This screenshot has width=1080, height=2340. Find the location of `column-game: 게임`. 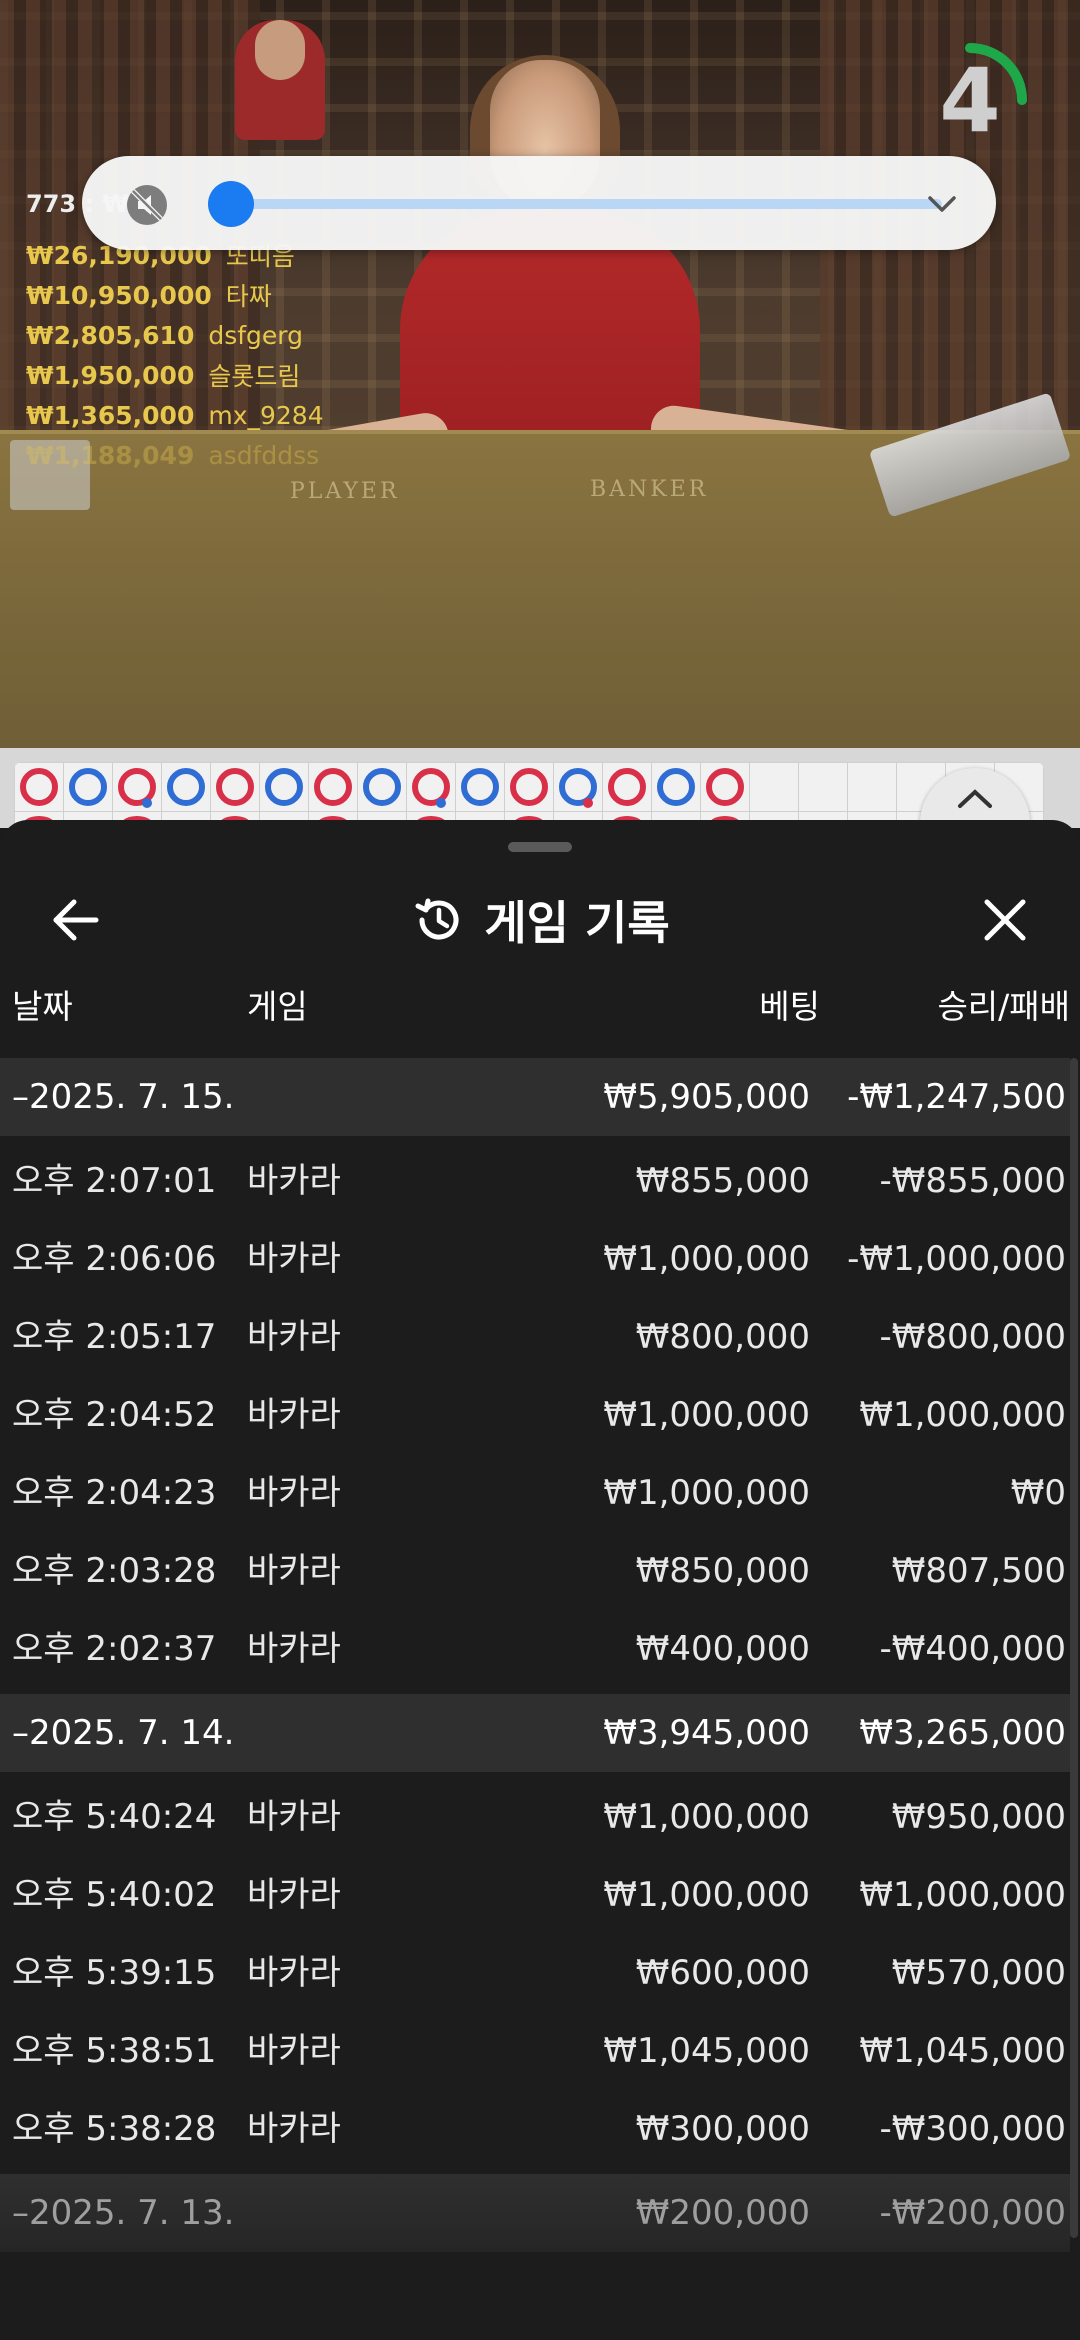

column-game: 게임 is located at coordinates (277, 1004).